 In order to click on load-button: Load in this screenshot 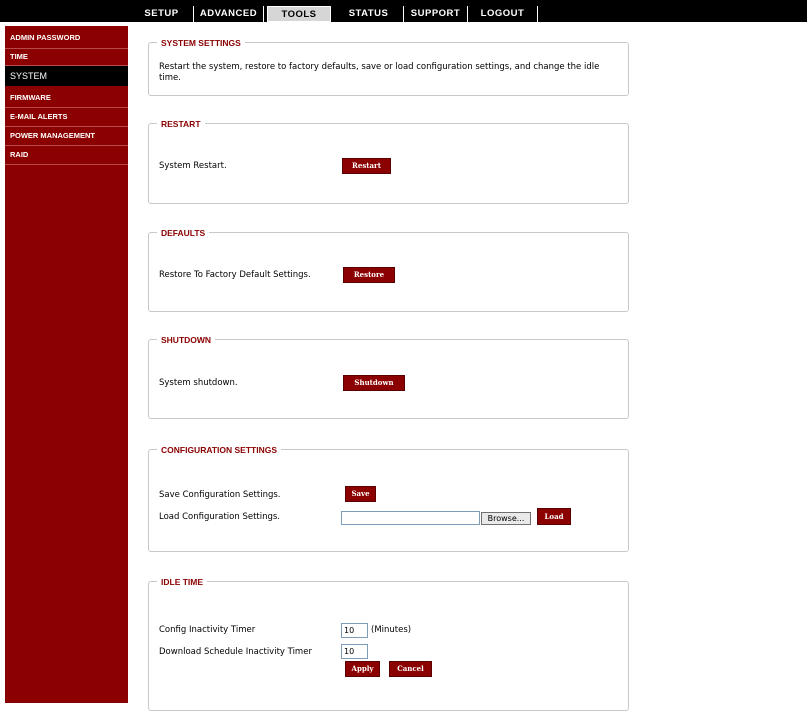, I will do `click(554, 516)`.